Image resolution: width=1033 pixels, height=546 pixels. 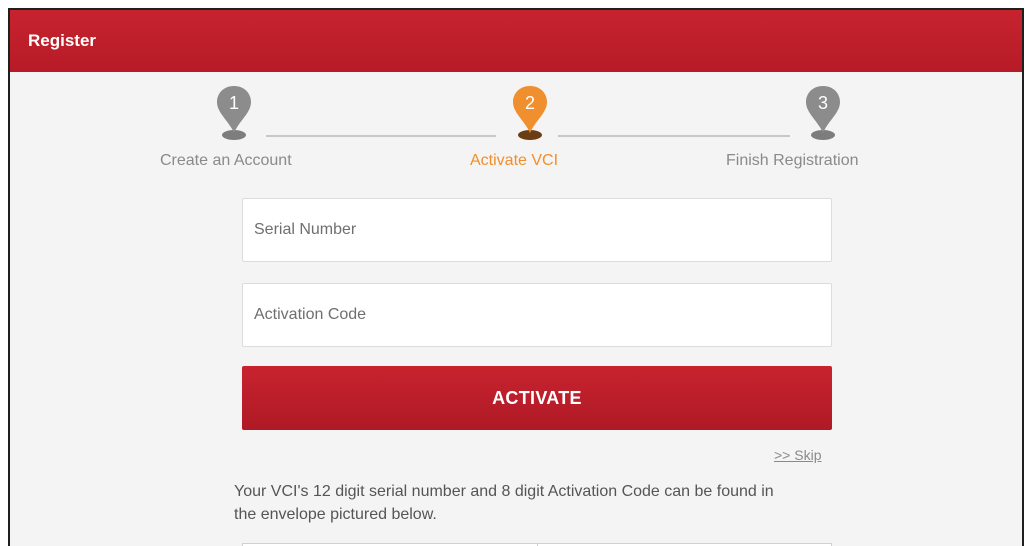 I want to click on step-3-label: Finish Registration, so click(x=792, y=160).